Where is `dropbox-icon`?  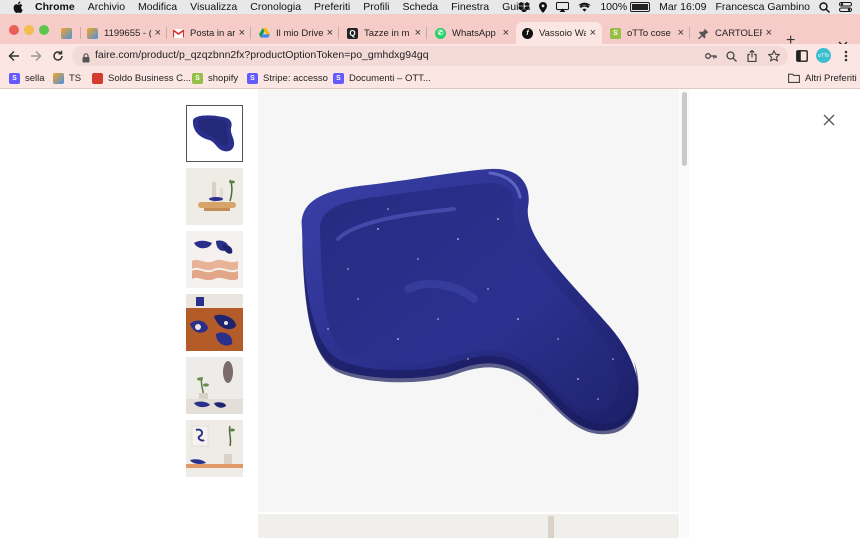 dropbox-icon is located at coordinates (524, 7).